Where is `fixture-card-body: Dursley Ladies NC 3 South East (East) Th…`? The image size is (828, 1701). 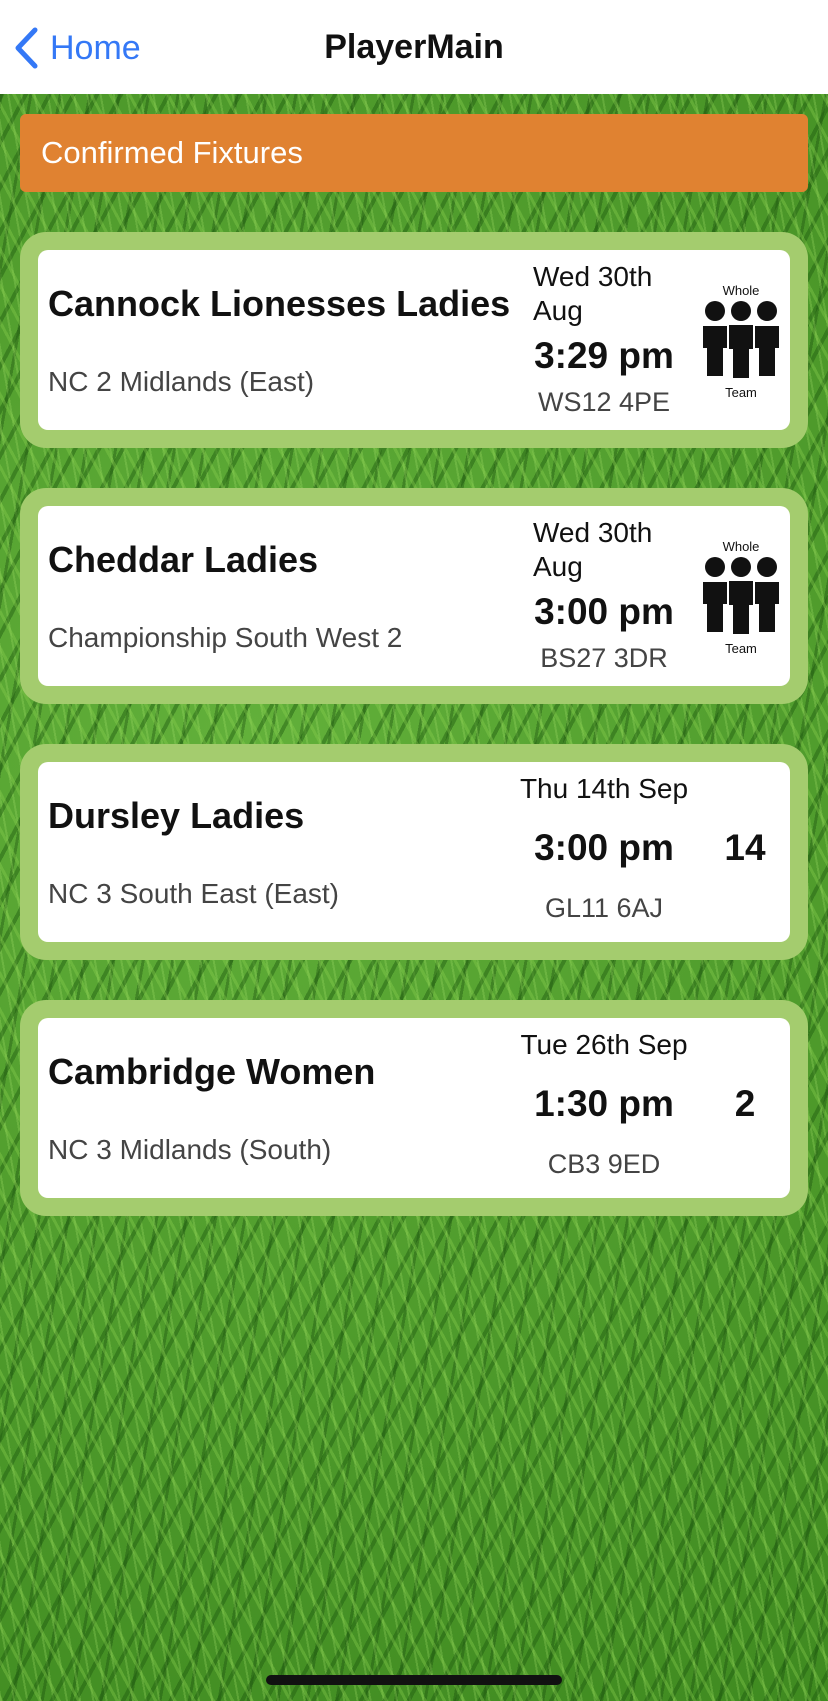
fixture-card-body: Dursley Ladies NC 3 South East (East) Th… is located at coordinates (414, 852).